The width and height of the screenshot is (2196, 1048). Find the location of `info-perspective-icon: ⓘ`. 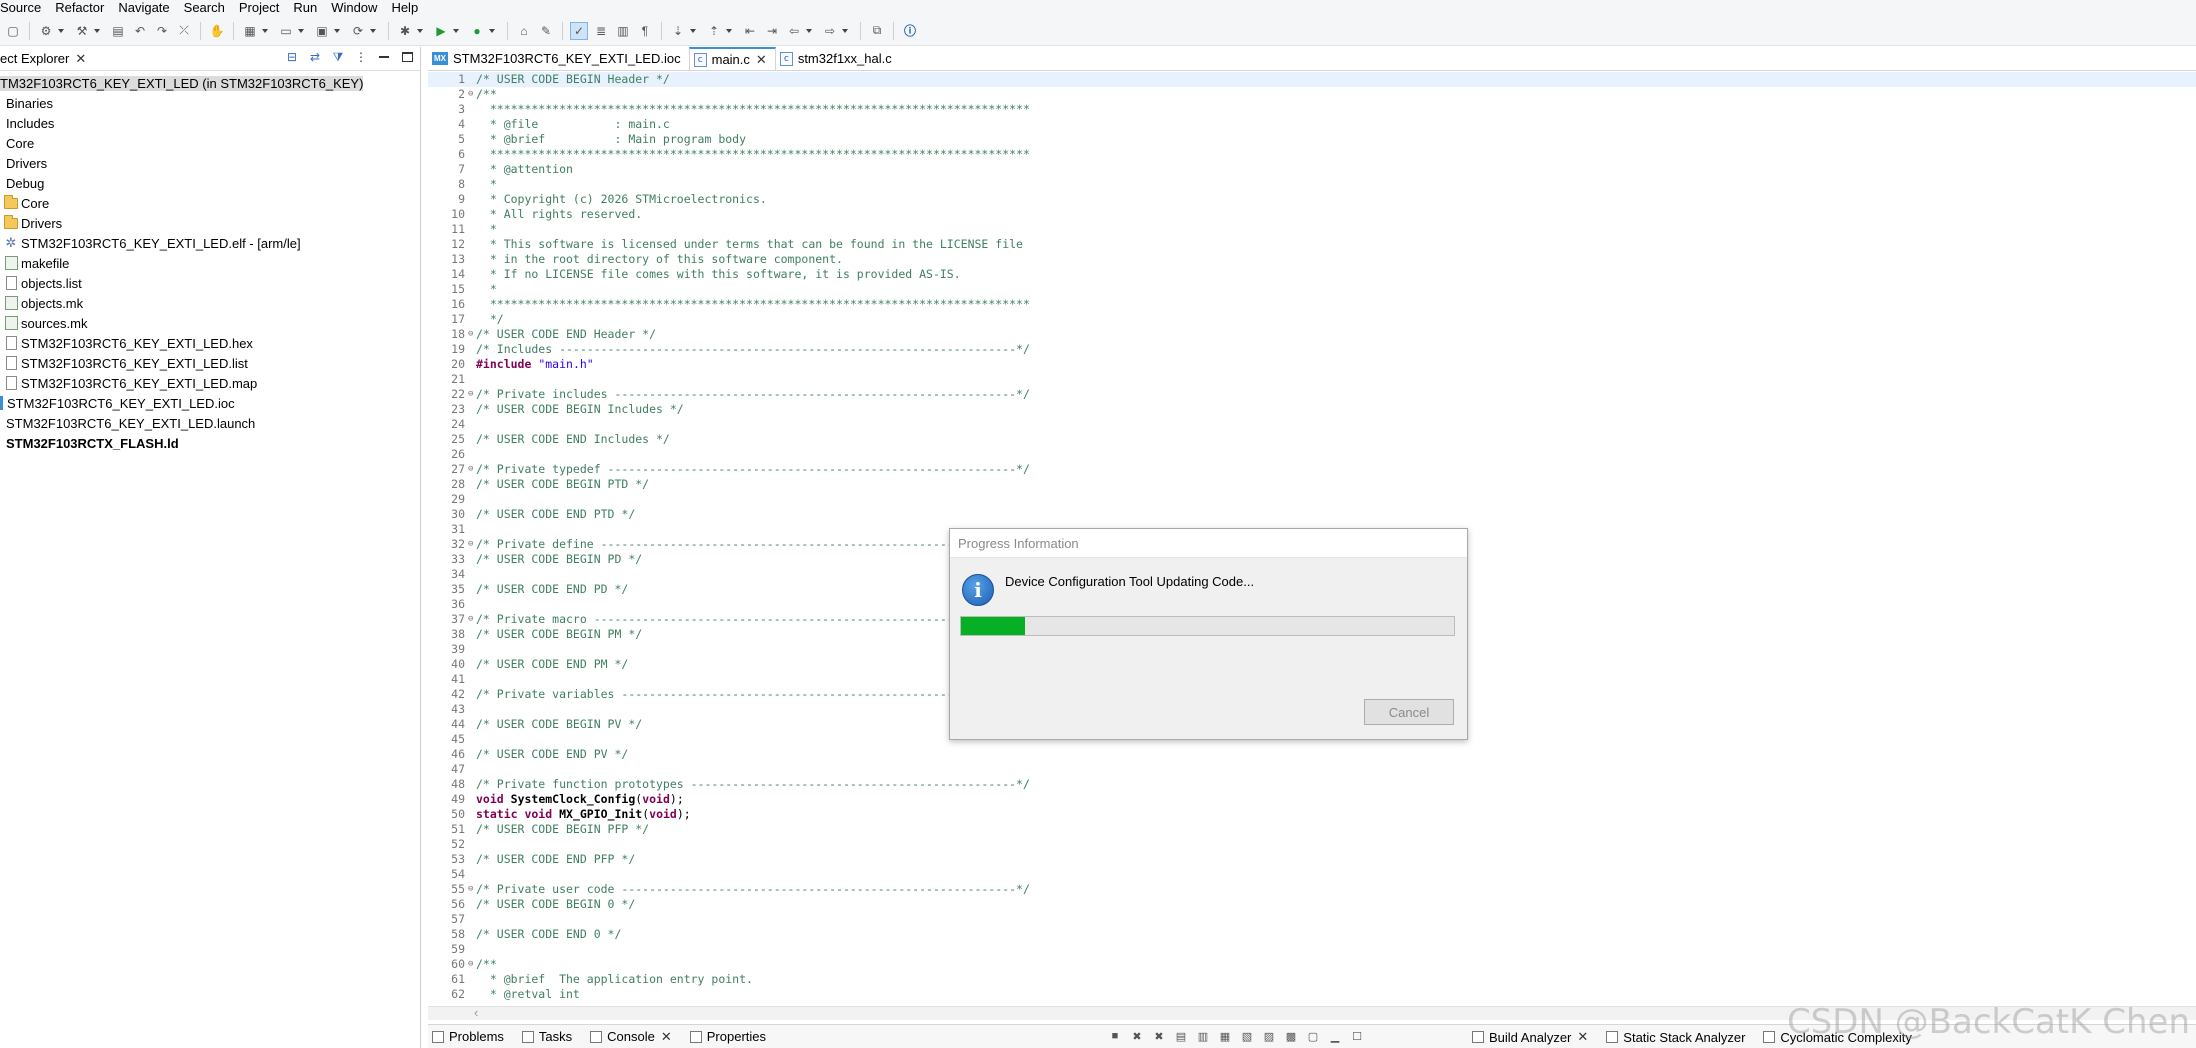

info-perspective-icon: ⓘ is located at coordinates (910, 31).